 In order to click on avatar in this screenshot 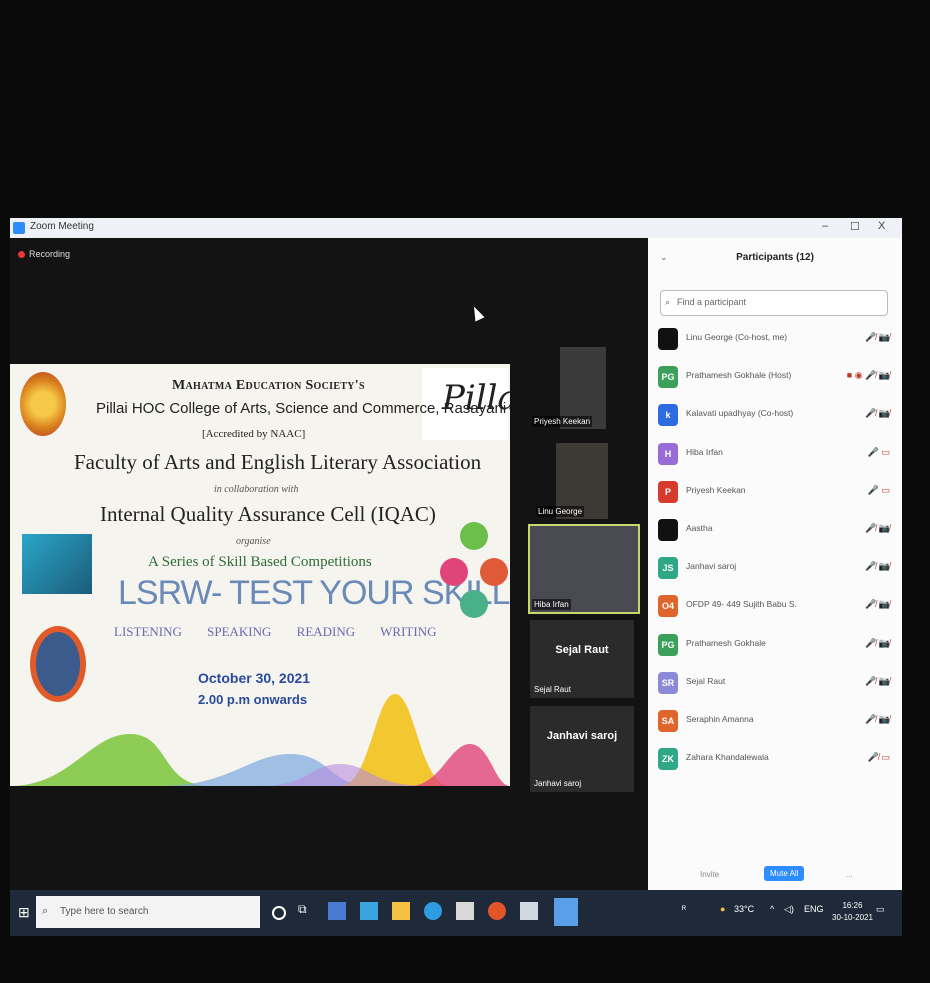, I will do `click(668, 530)`.